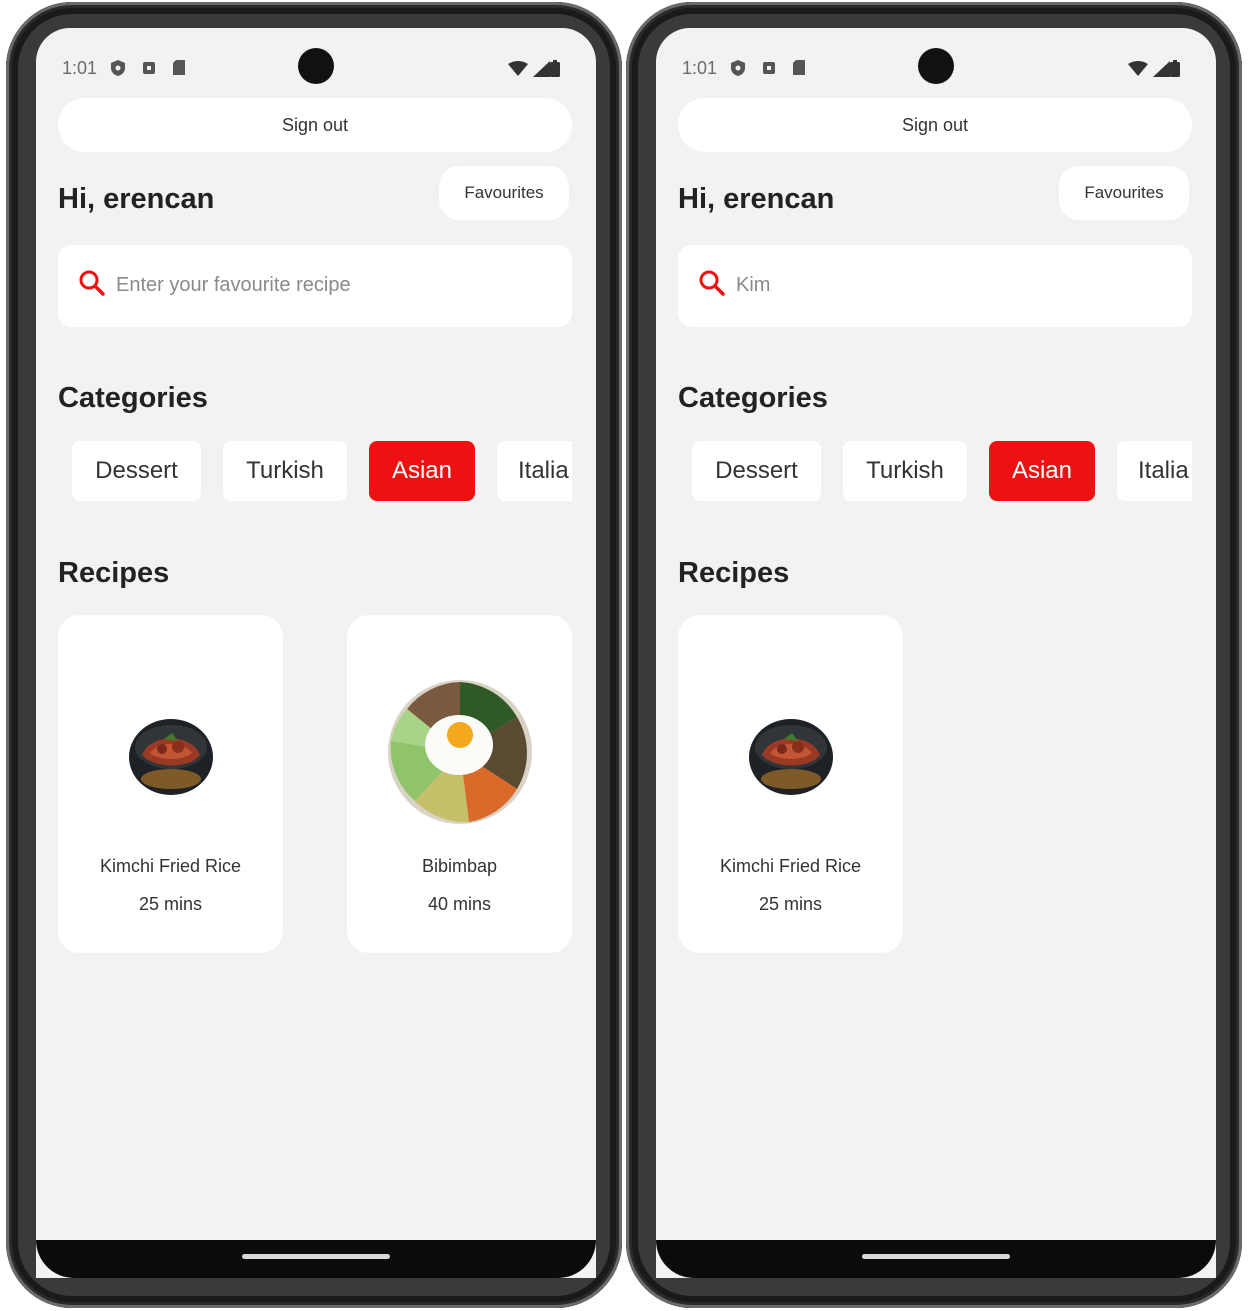  What do you see at coordinates (459, 904) in the screenshot?
I see `recipe-time: 40 mins` at bounding box center [459, 904].